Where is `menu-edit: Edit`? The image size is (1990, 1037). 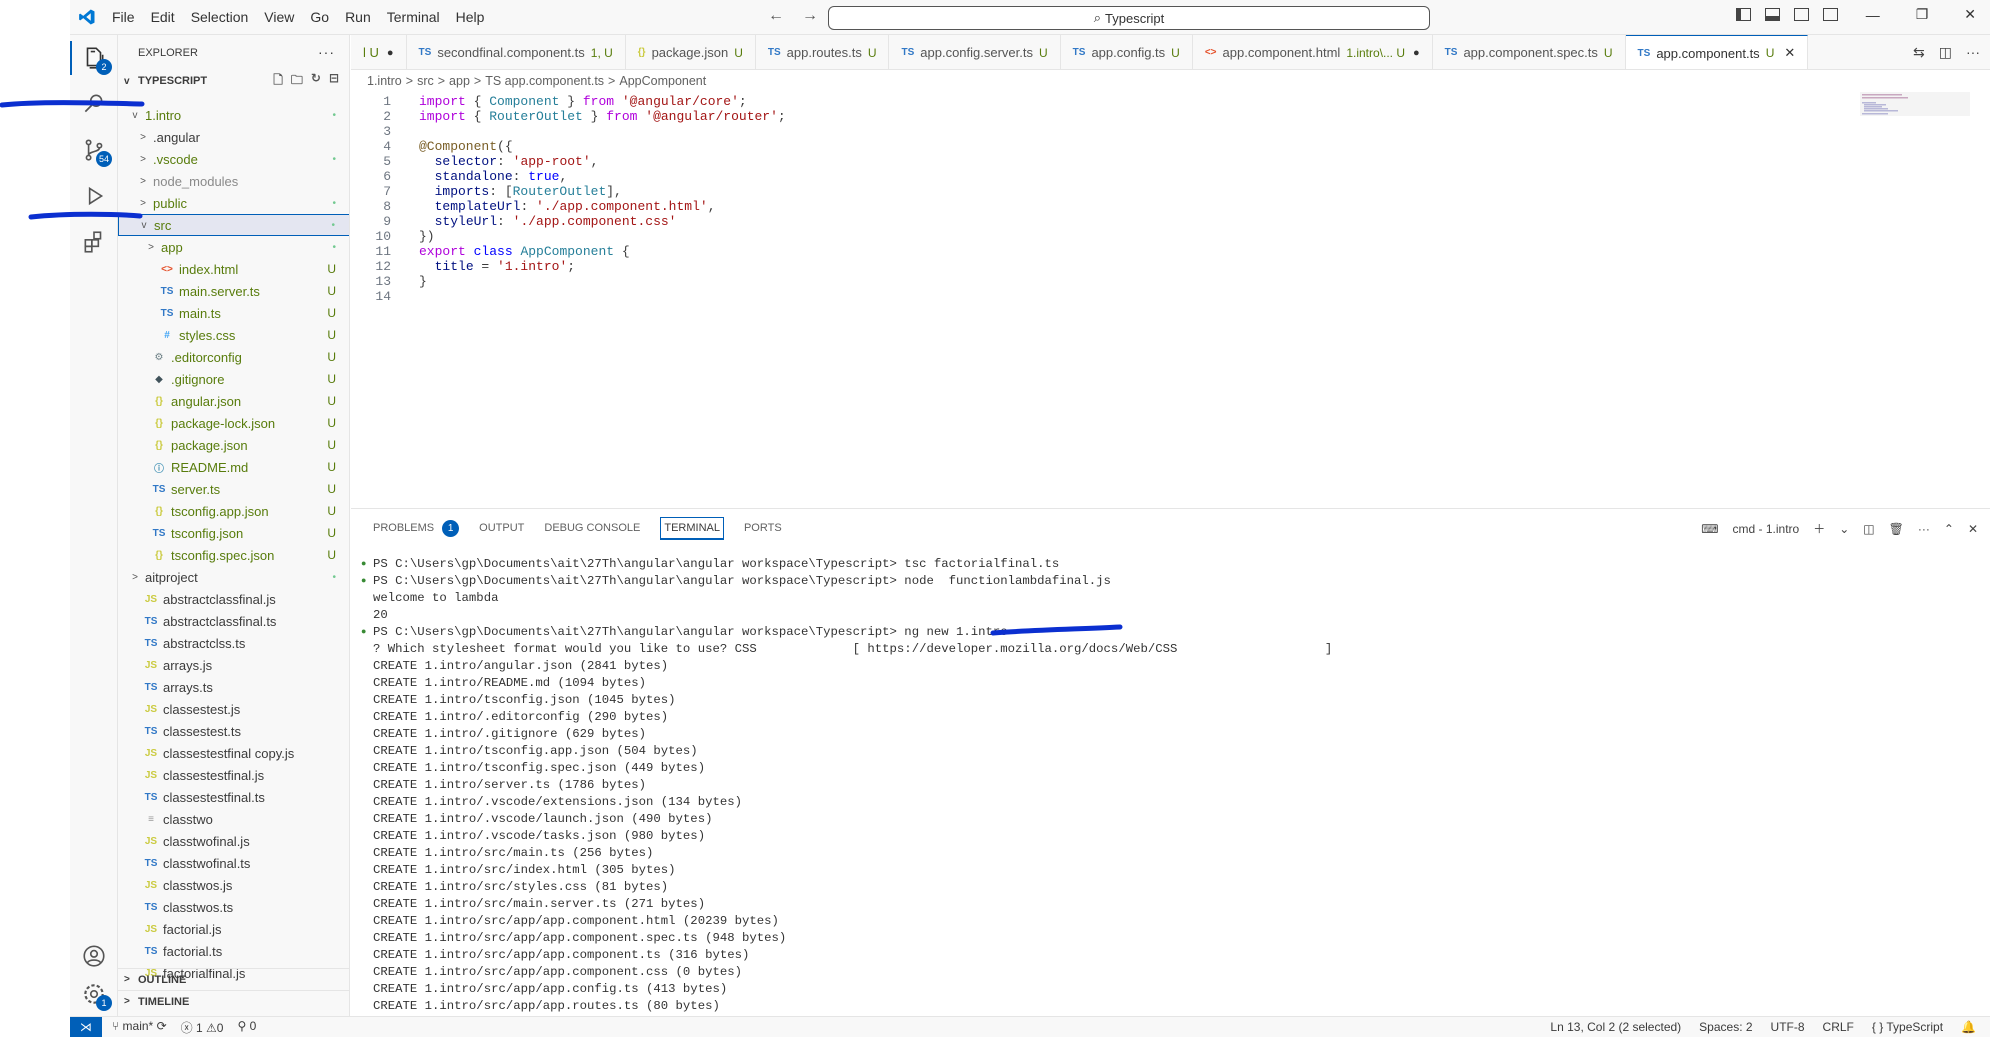
menu-edit: Edit is located at coordinates (163, 17).